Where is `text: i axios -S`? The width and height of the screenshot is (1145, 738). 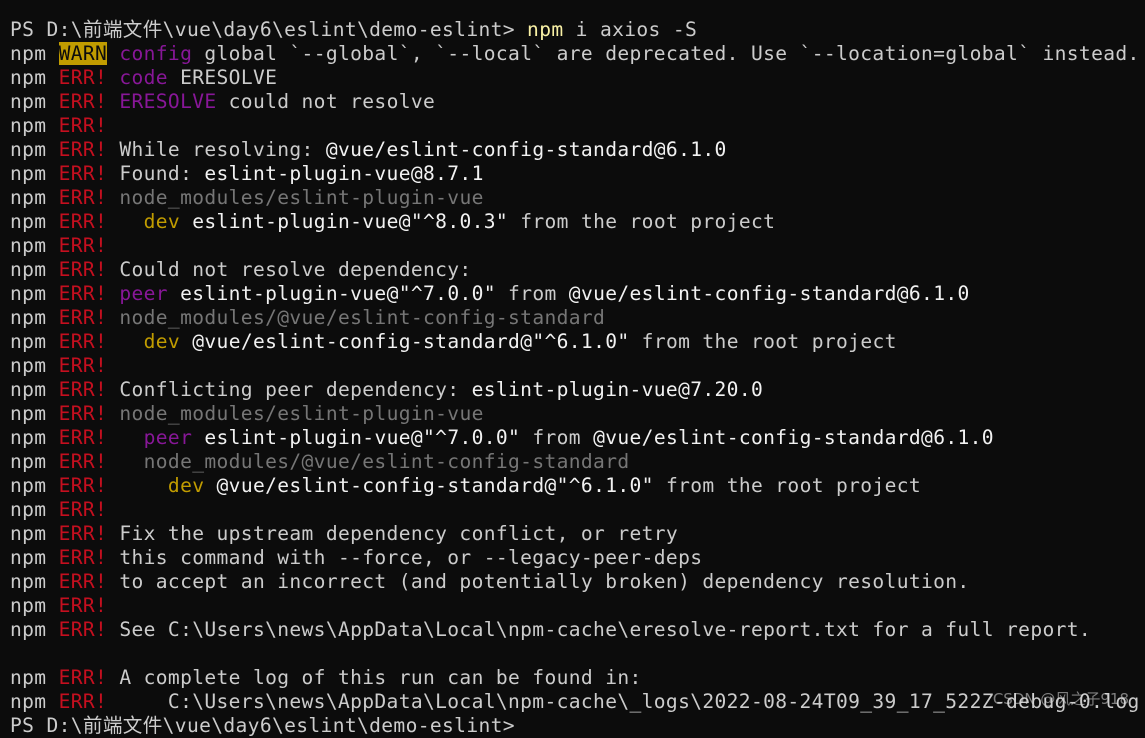
text: i axios -S is located at coordinates (630, 29).